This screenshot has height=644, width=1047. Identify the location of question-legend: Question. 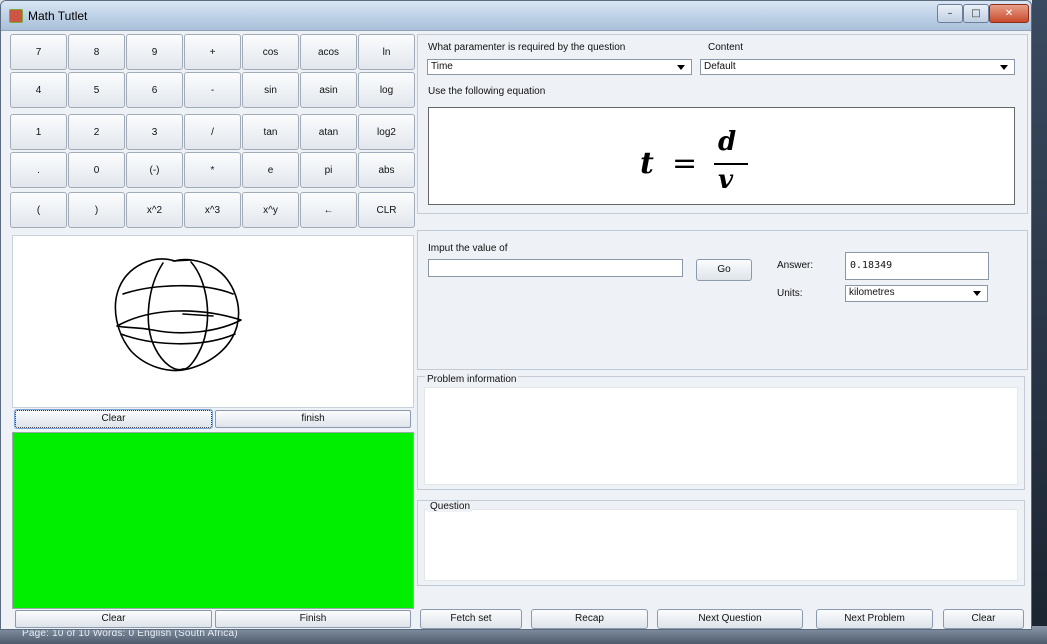
(450, 506).